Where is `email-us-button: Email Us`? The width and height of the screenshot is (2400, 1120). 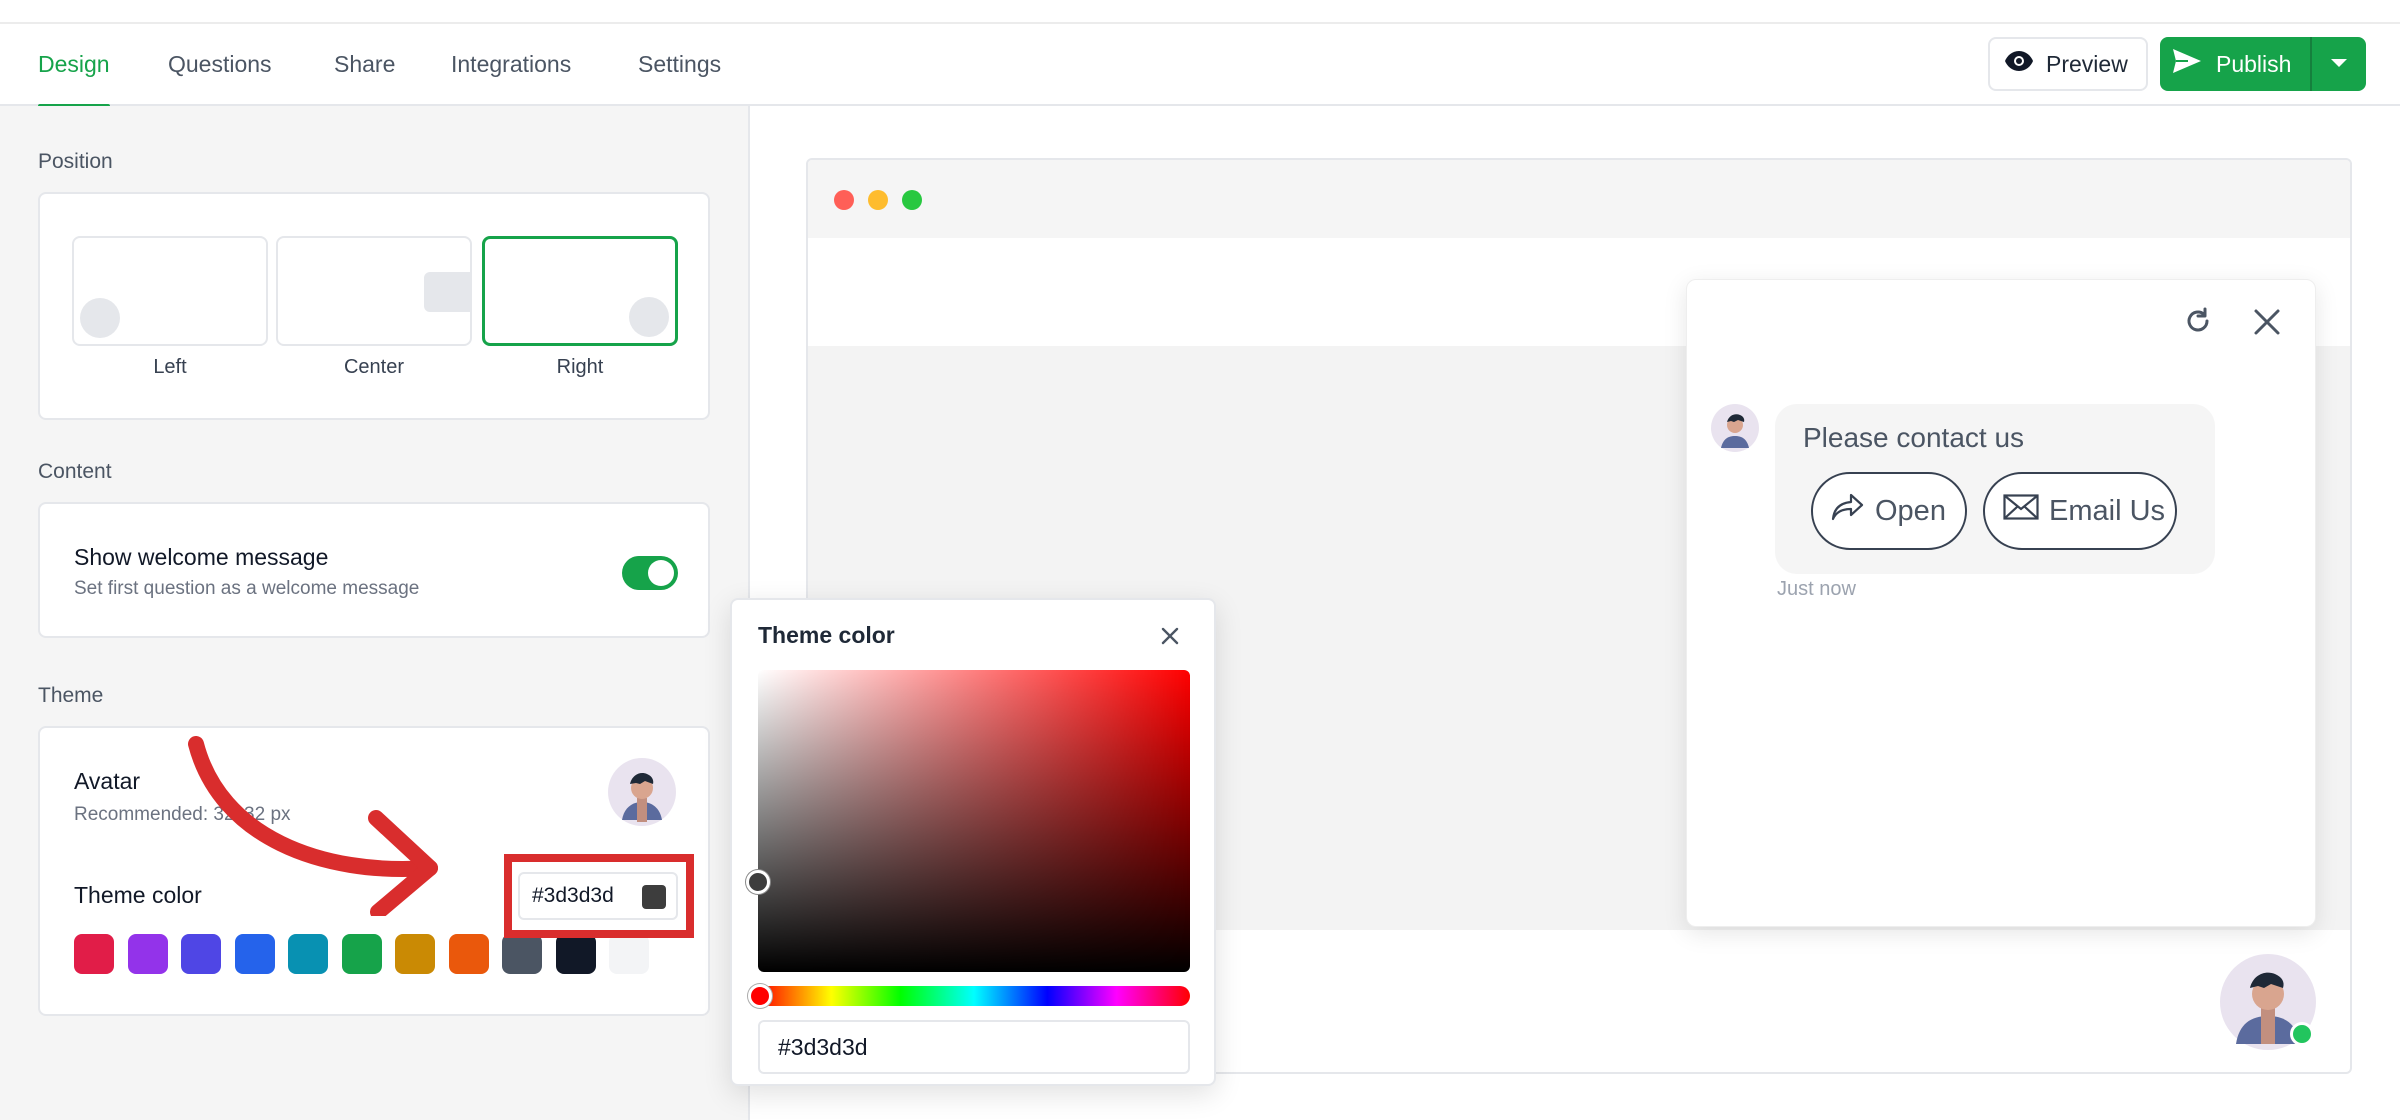
email-us-button: Email Us is located at coordinates (2080, 511).